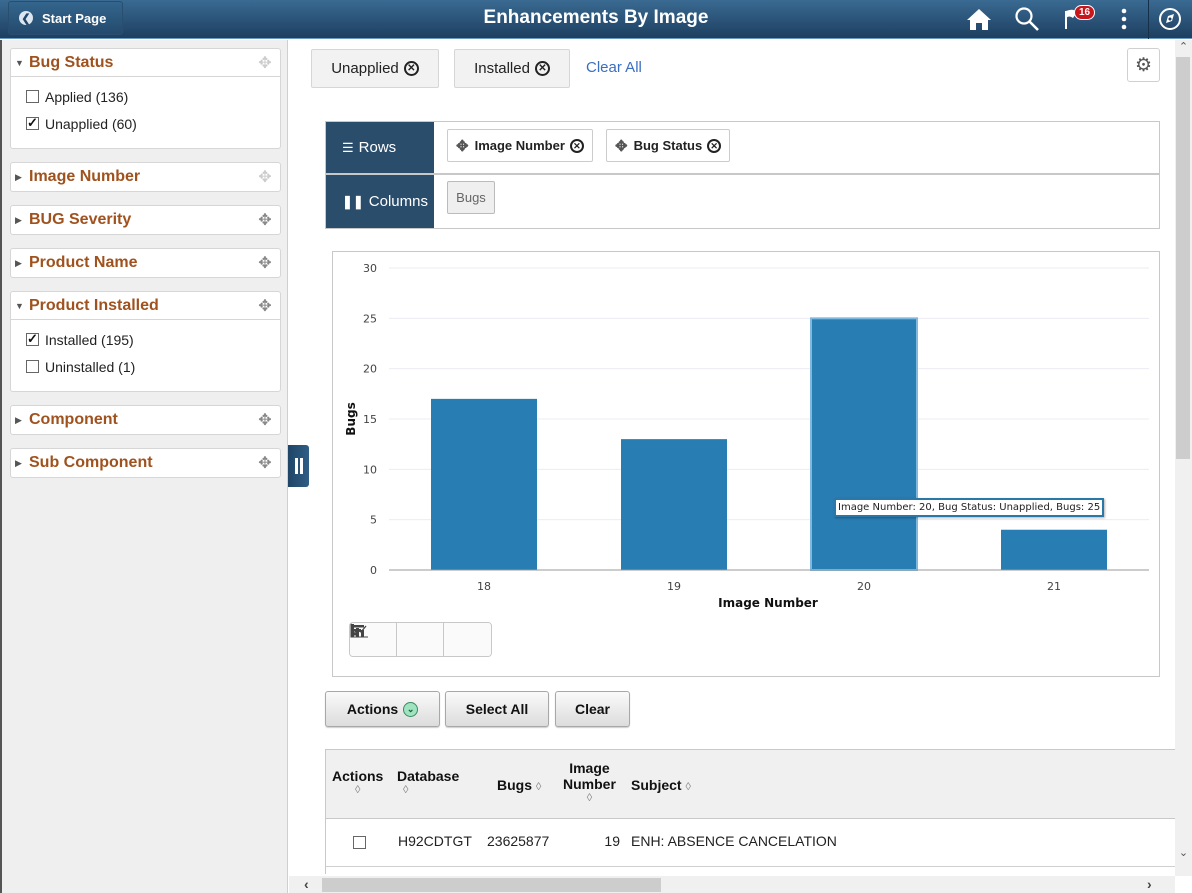 The height and width of the screenshot is (893, 1192). What do you see at coordinates (592, 709) in the screenshot?
I see `clear-button: Clear` at bounding box center [592, 709].